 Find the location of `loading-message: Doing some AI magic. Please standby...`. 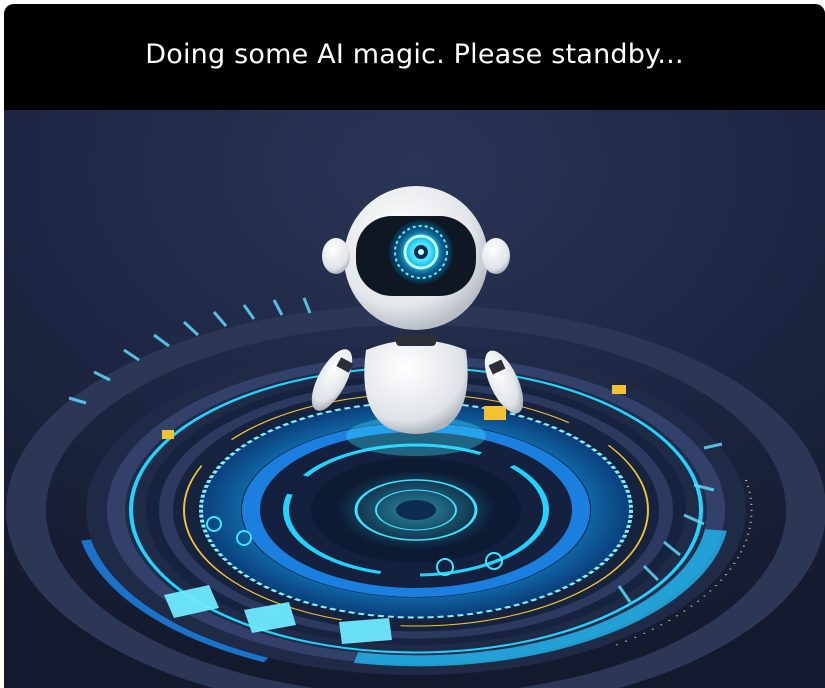

loading-message: Doing some AI magic. Please standby... is located at coordinates (414, 54).